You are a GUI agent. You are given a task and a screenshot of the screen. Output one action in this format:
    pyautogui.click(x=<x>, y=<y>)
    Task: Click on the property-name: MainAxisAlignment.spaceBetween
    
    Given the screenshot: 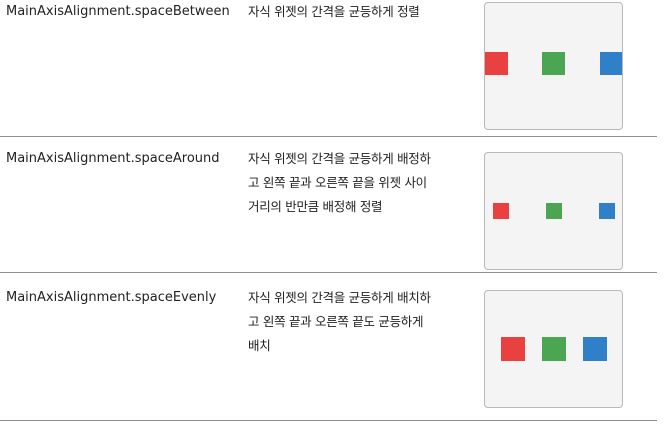 What is the action you would take?
    pyautogui.click(x=118, y=11)
    